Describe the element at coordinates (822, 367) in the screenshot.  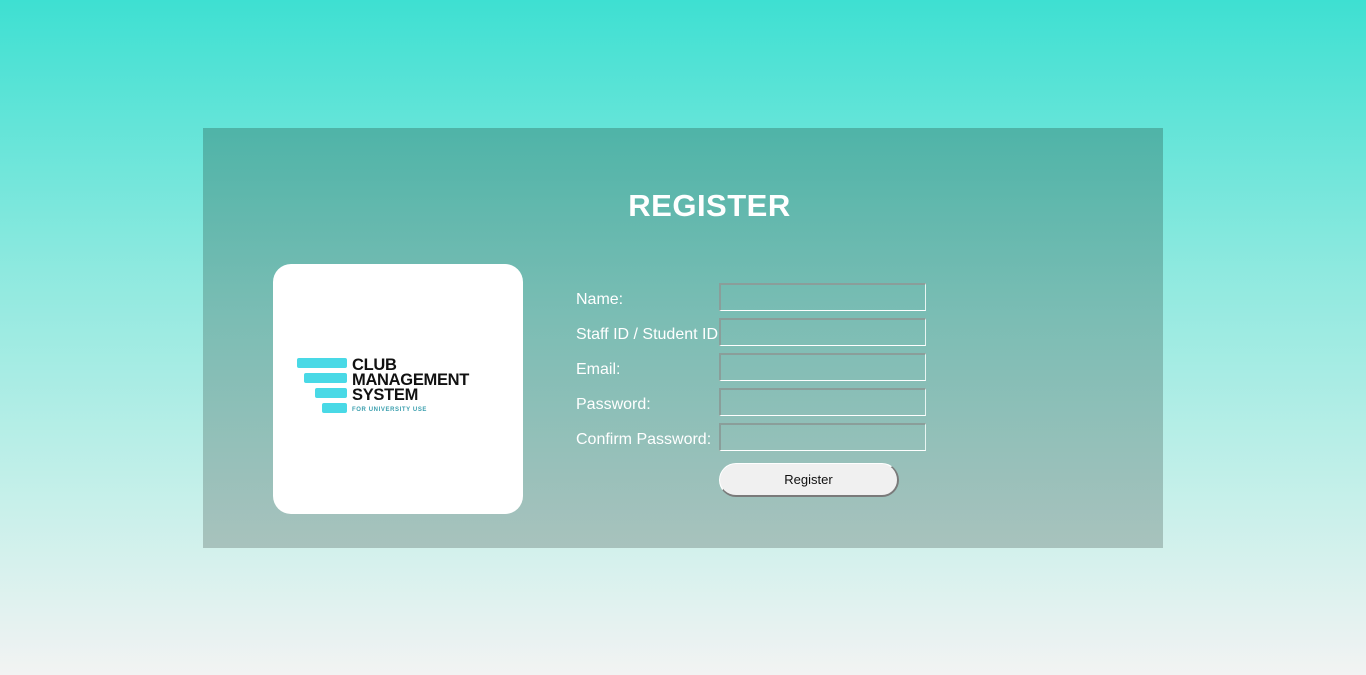
I see `email-field` at that location.